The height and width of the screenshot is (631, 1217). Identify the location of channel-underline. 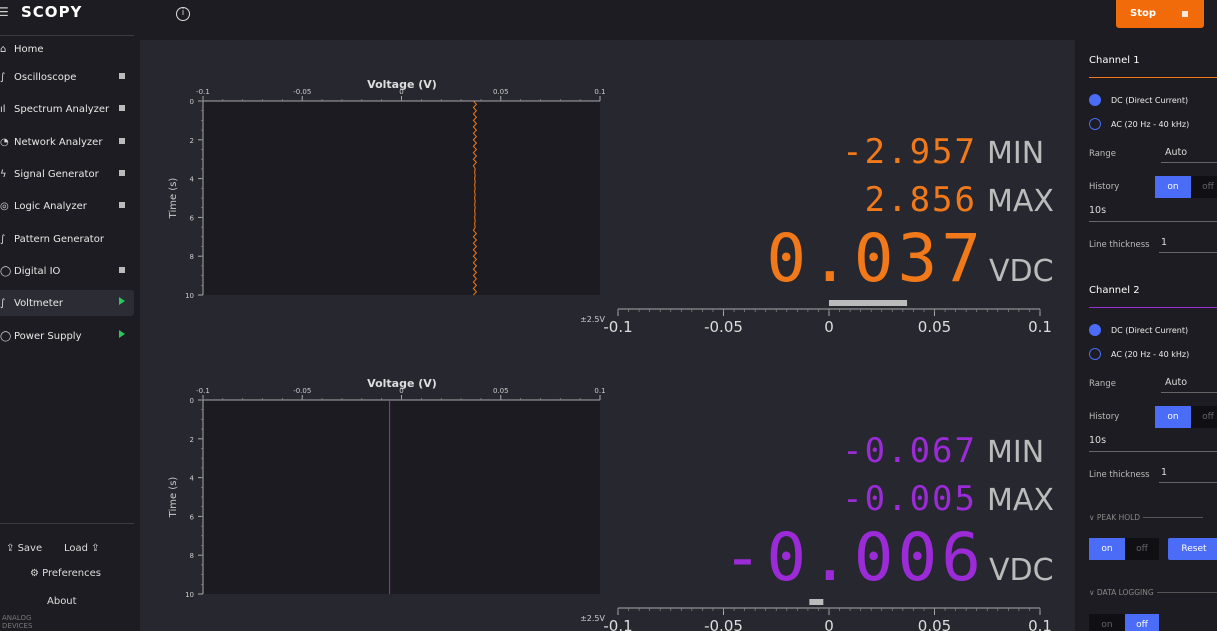
(1153, 77).